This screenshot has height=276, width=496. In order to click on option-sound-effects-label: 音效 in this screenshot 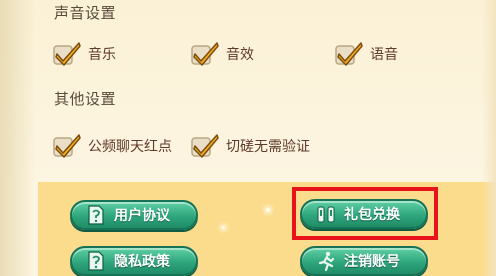, I will do `click(240, 55)`.